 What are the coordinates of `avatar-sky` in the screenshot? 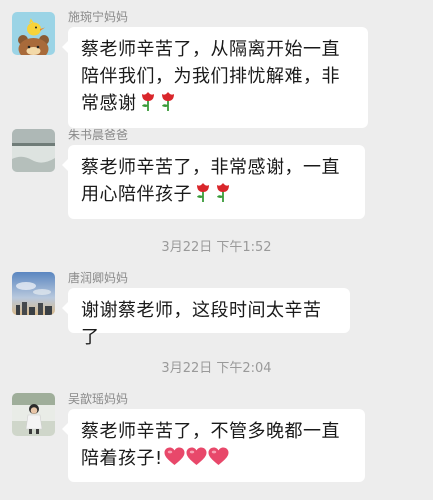 It's located at (33, 293).